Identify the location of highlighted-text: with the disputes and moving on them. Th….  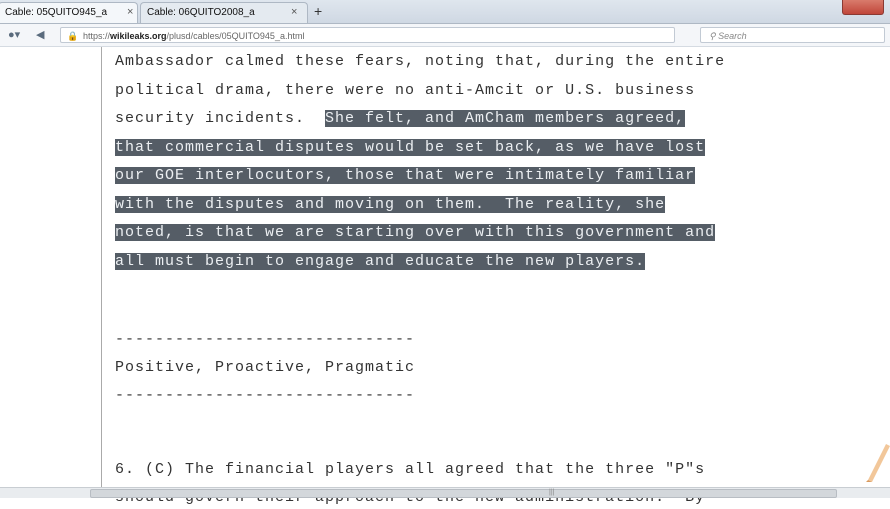
(390, 204).